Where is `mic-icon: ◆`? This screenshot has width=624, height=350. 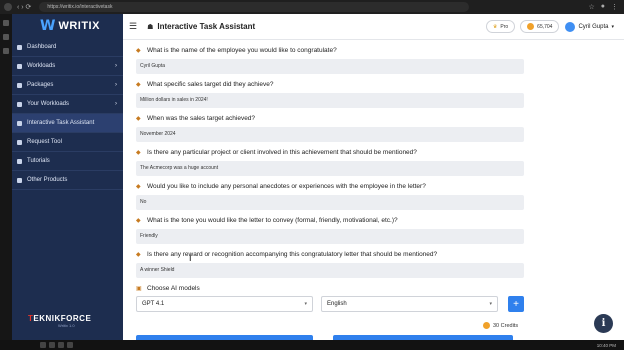
mic-icon: ◆ is located at coordinates (138, 51).